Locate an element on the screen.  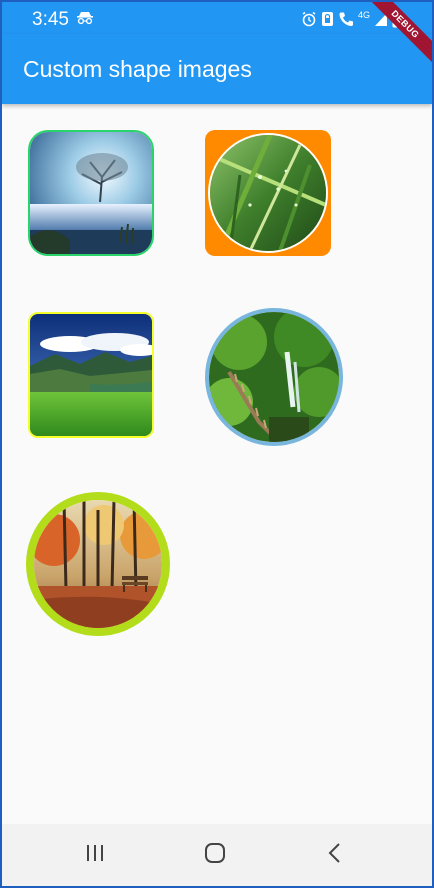
lock-icon is located at coordinates (327, 19).